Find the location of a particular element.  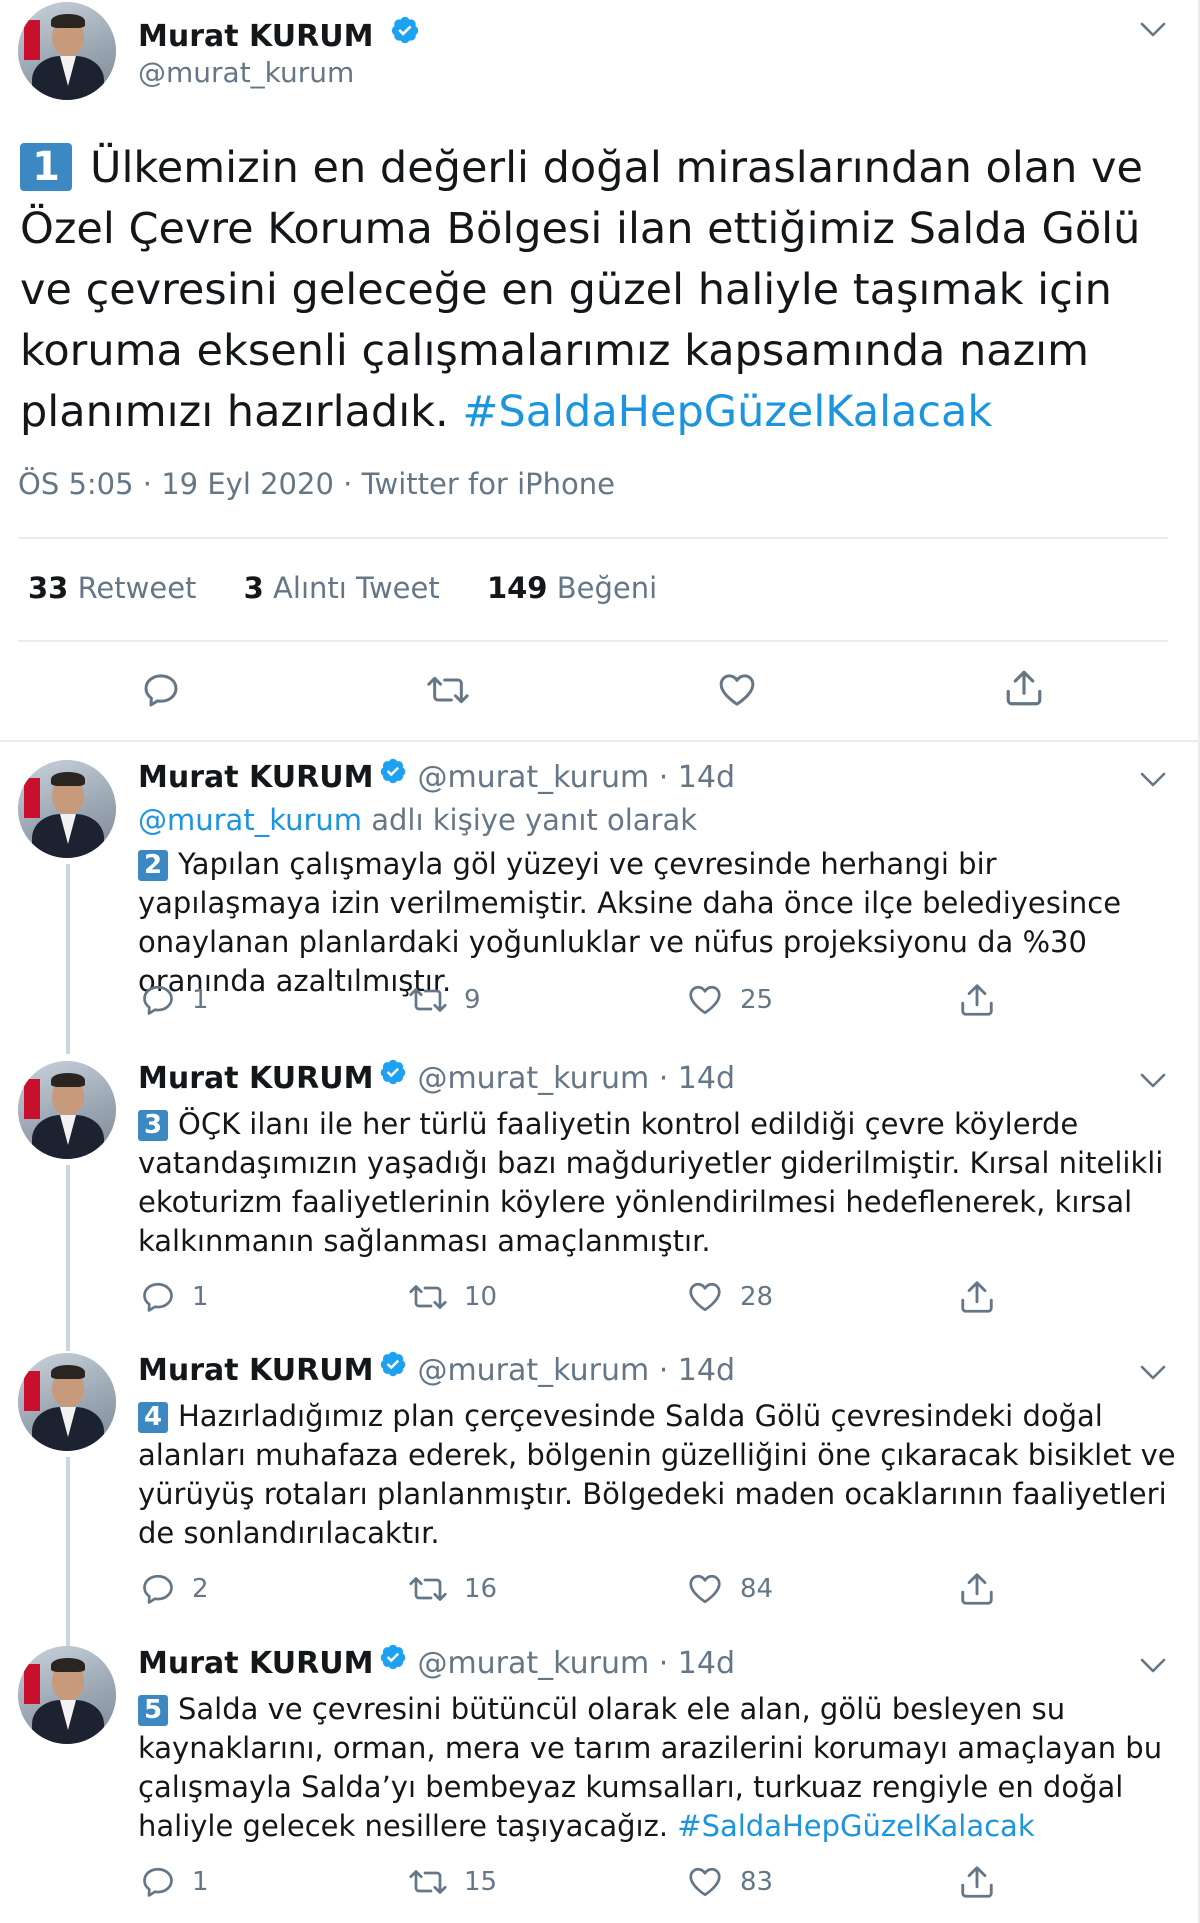

reply-button is located at coordinates (161, 690).